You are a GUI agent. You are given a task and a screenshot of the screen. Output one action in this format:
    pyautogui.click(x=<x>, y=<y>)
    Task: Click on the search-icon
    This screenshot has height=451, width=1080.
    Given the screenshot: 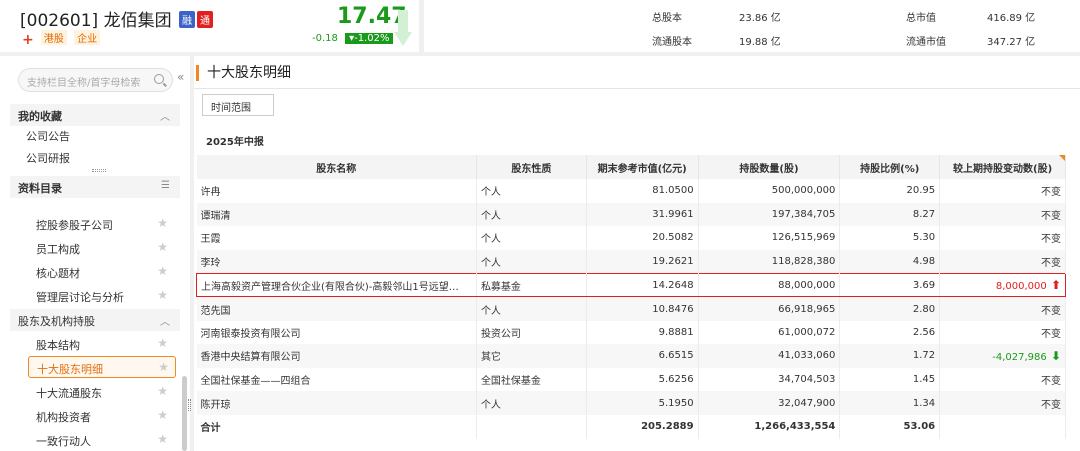 What is the action you would take?
    pyautogui.click(x=159, y=79)
    